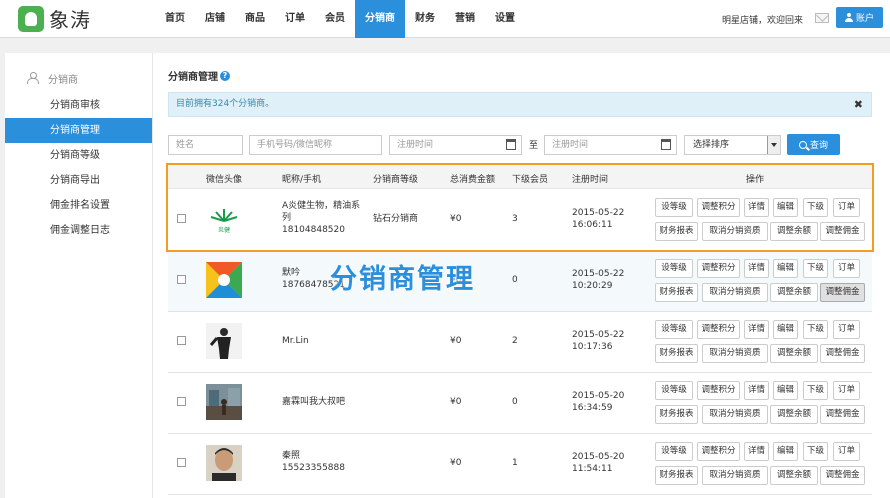  What do you see at coordinates (78, 230) in the screenshot?
I see `sidebar-item-commission-log: 佣金调整日志` at bounding box center [78, 230].